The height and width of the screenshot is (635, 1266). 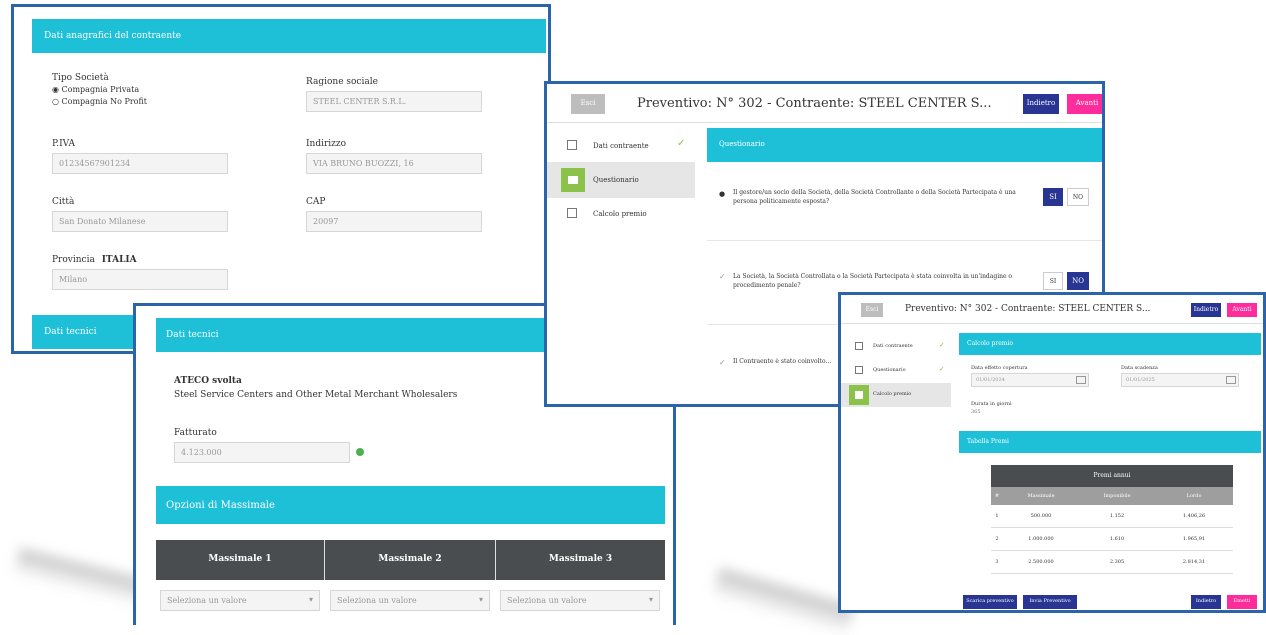 What do you see at coordinates (1041, 516) in the screenshot?
I see `table-cell: 500.000` at bounding box center [1041, 516].